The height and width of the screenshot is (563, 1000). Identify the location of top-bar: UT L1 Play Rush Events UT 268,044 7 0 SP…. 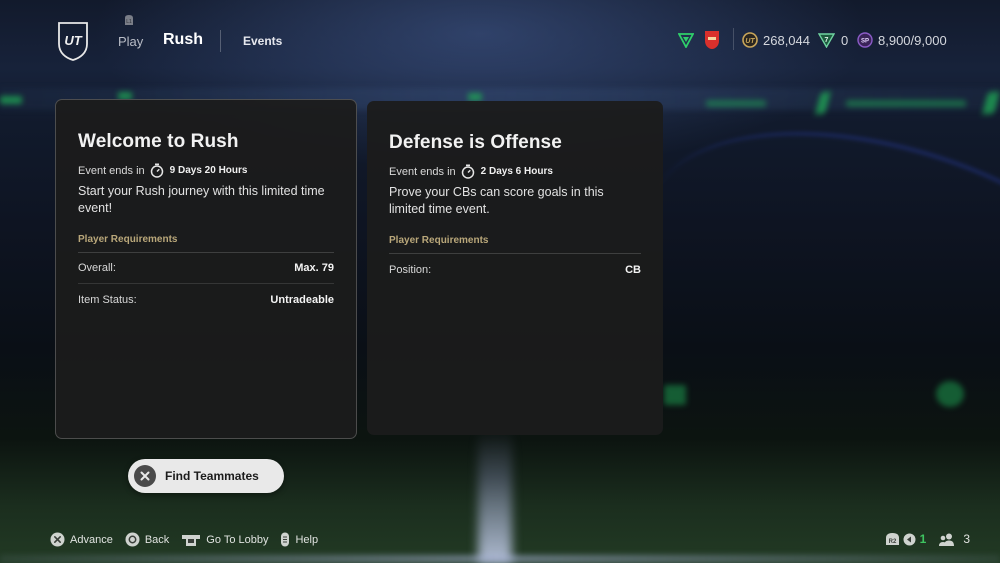
(500, 40).